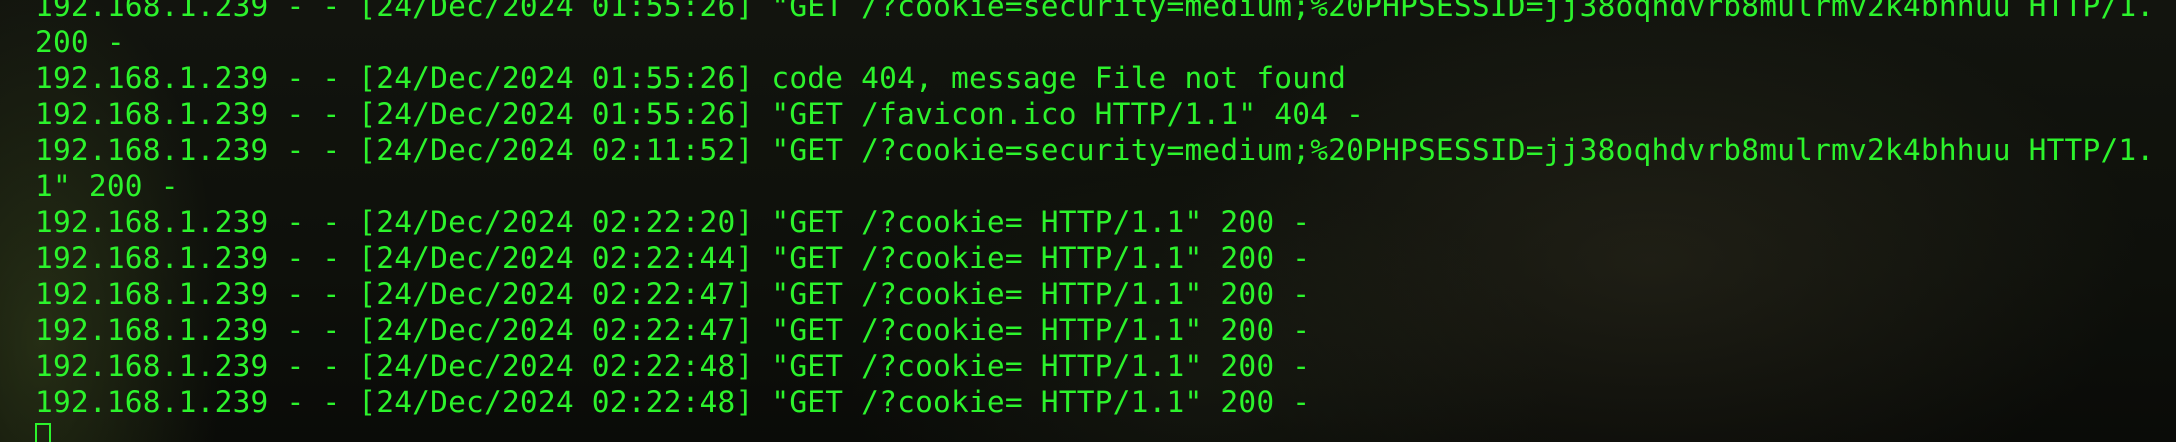  Describe the element at coordinates (43, 432) in the screenshot. I see `terminal-cursor` at that location.